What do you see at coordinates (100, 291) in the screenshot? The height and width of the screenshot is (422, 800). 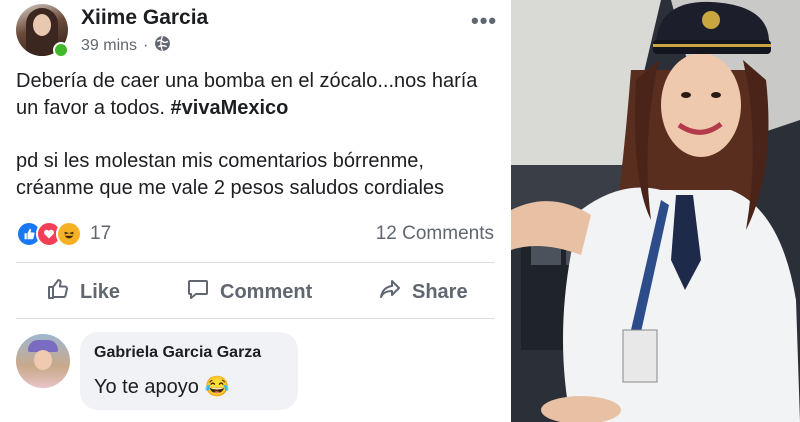 I see `like-label: Like` at bounding box center [100, 291].